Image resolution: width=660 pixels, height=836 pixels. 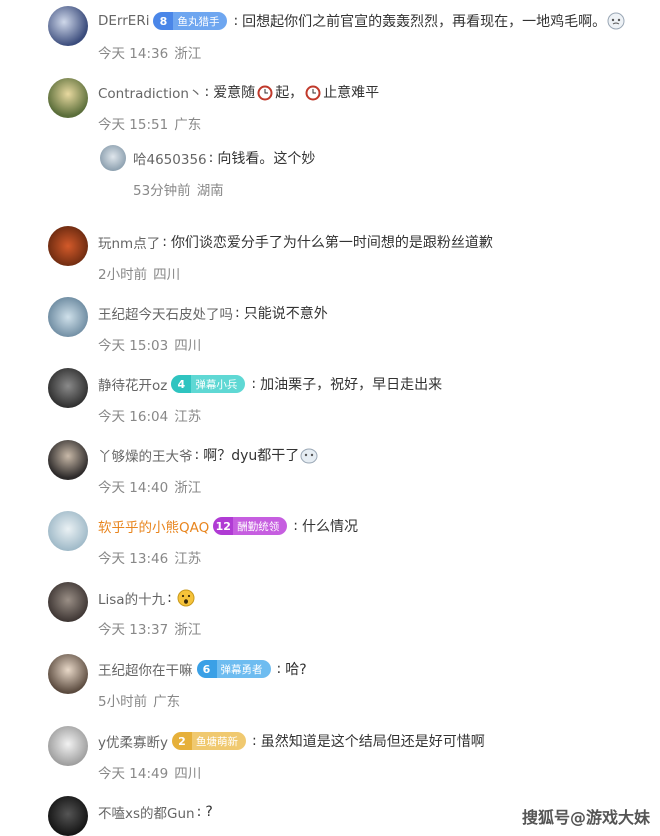 I want to click on username: y优柔寡断y, so click(x=133, y=741).